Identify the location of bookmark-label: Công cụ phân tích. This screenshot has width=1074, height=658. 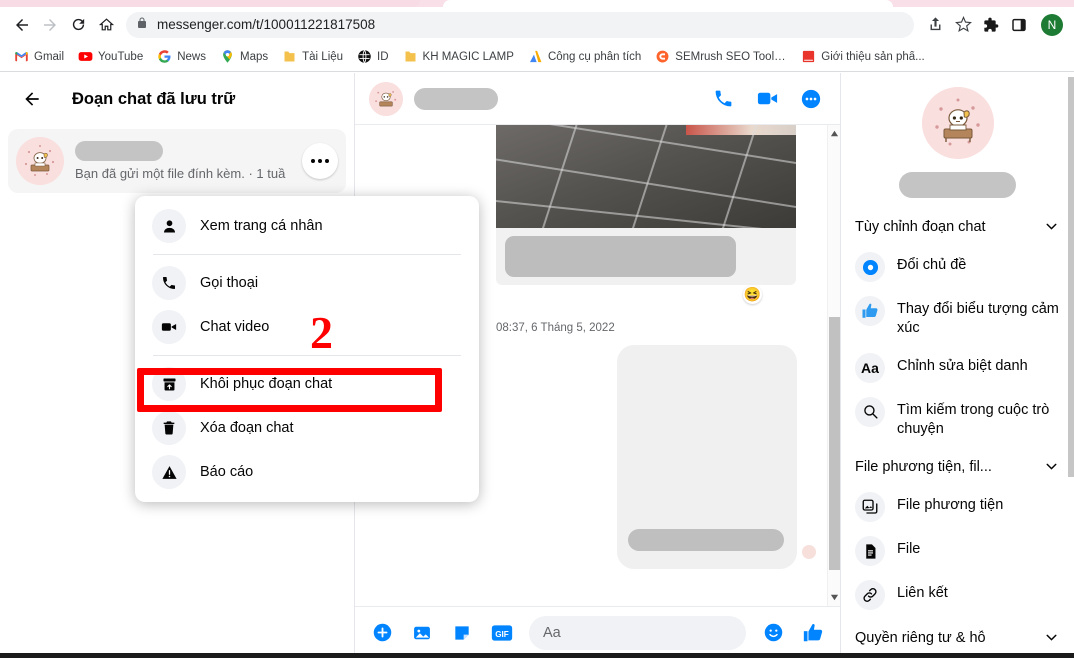
(594, 56).